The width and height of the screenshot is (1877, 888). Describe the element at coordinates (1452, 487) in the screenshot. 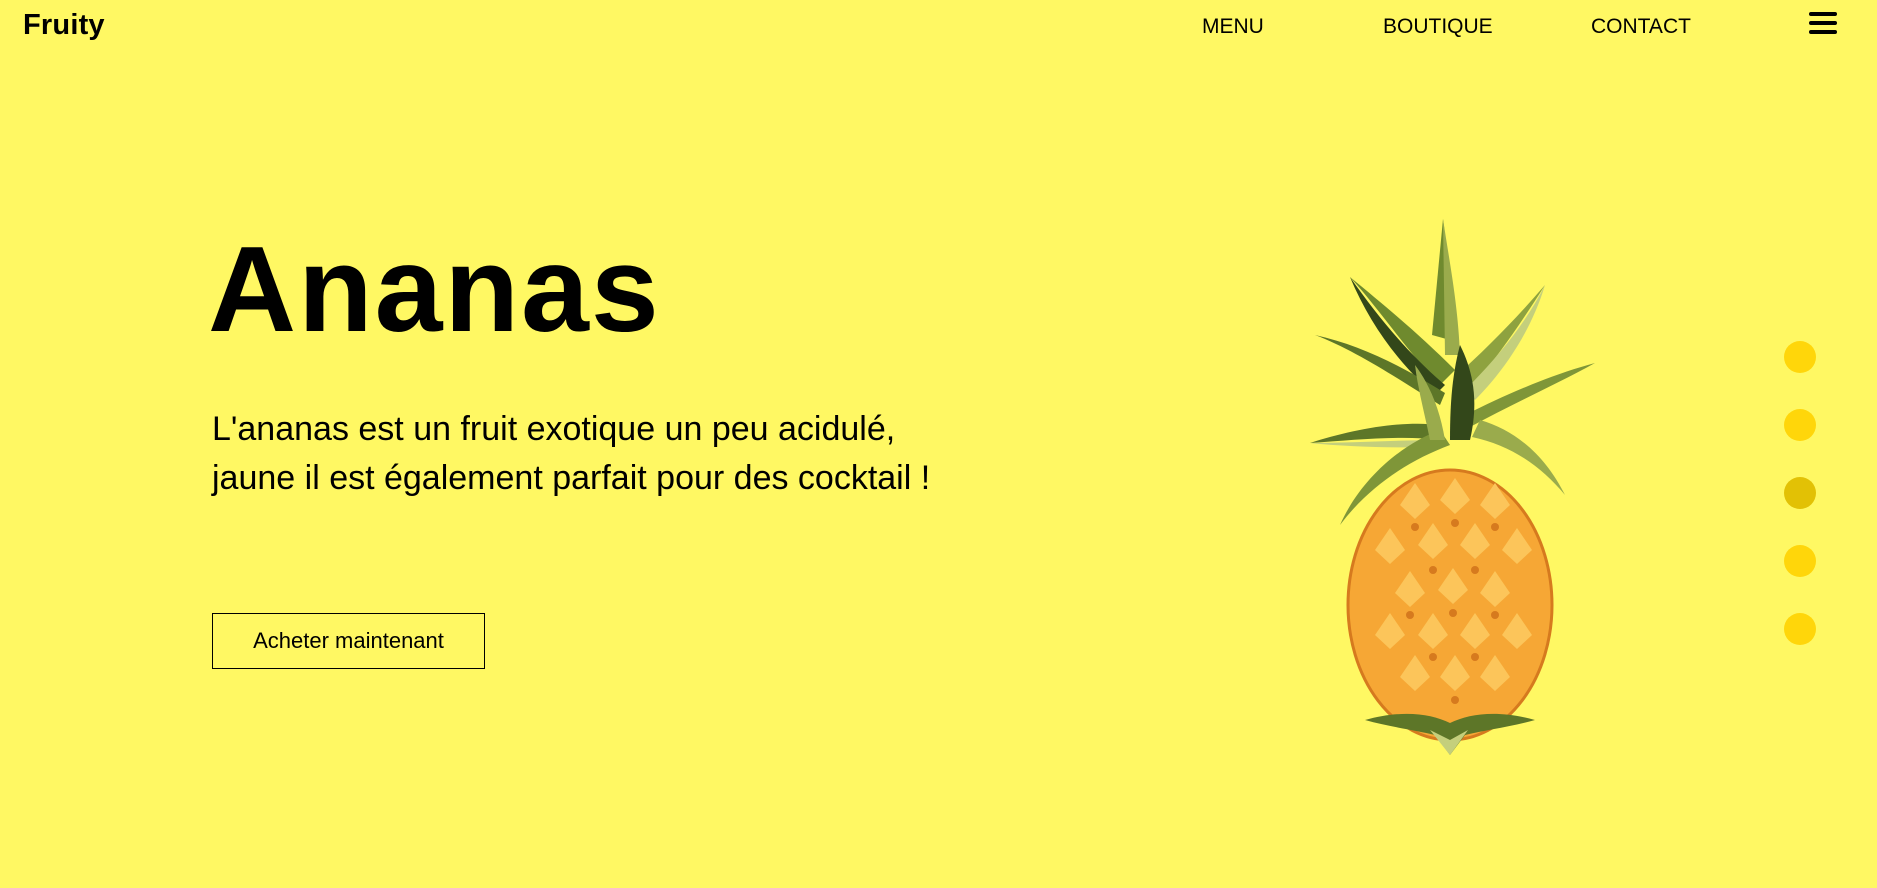

I see `pineapple-image` at that location.